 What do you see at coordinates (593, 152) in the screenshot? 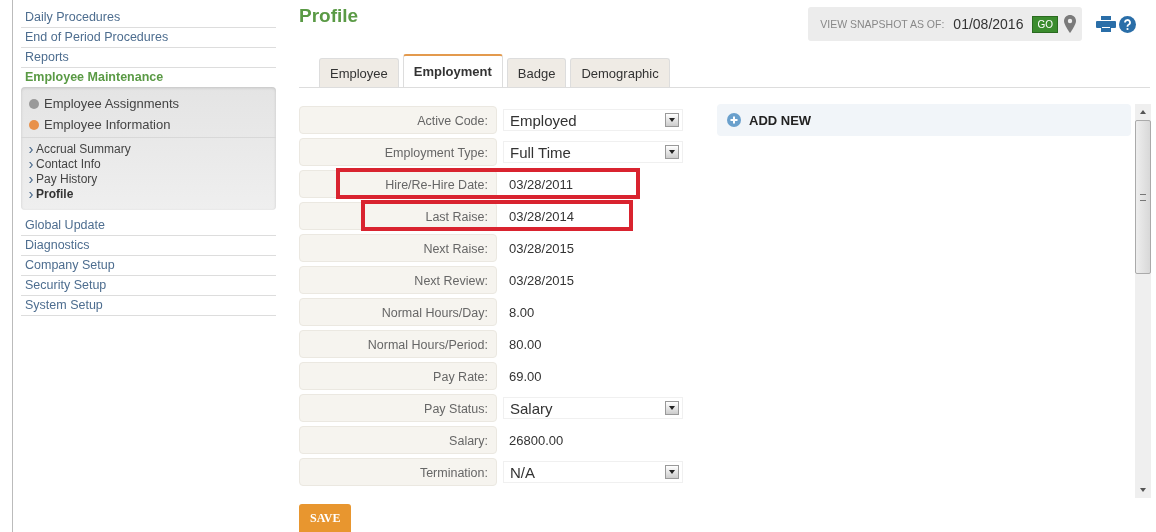
I see `dropdown: Full Time` at bounding box center [593, 152].